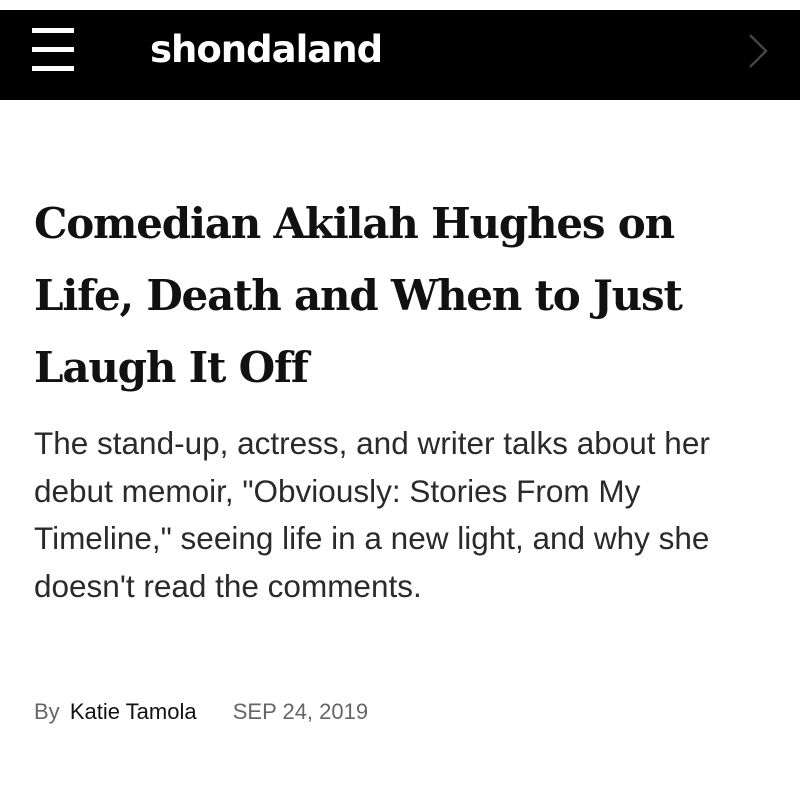 This screenshot has width=800, height=800. I want to click on chevron-right-icon, so click(758, 51).